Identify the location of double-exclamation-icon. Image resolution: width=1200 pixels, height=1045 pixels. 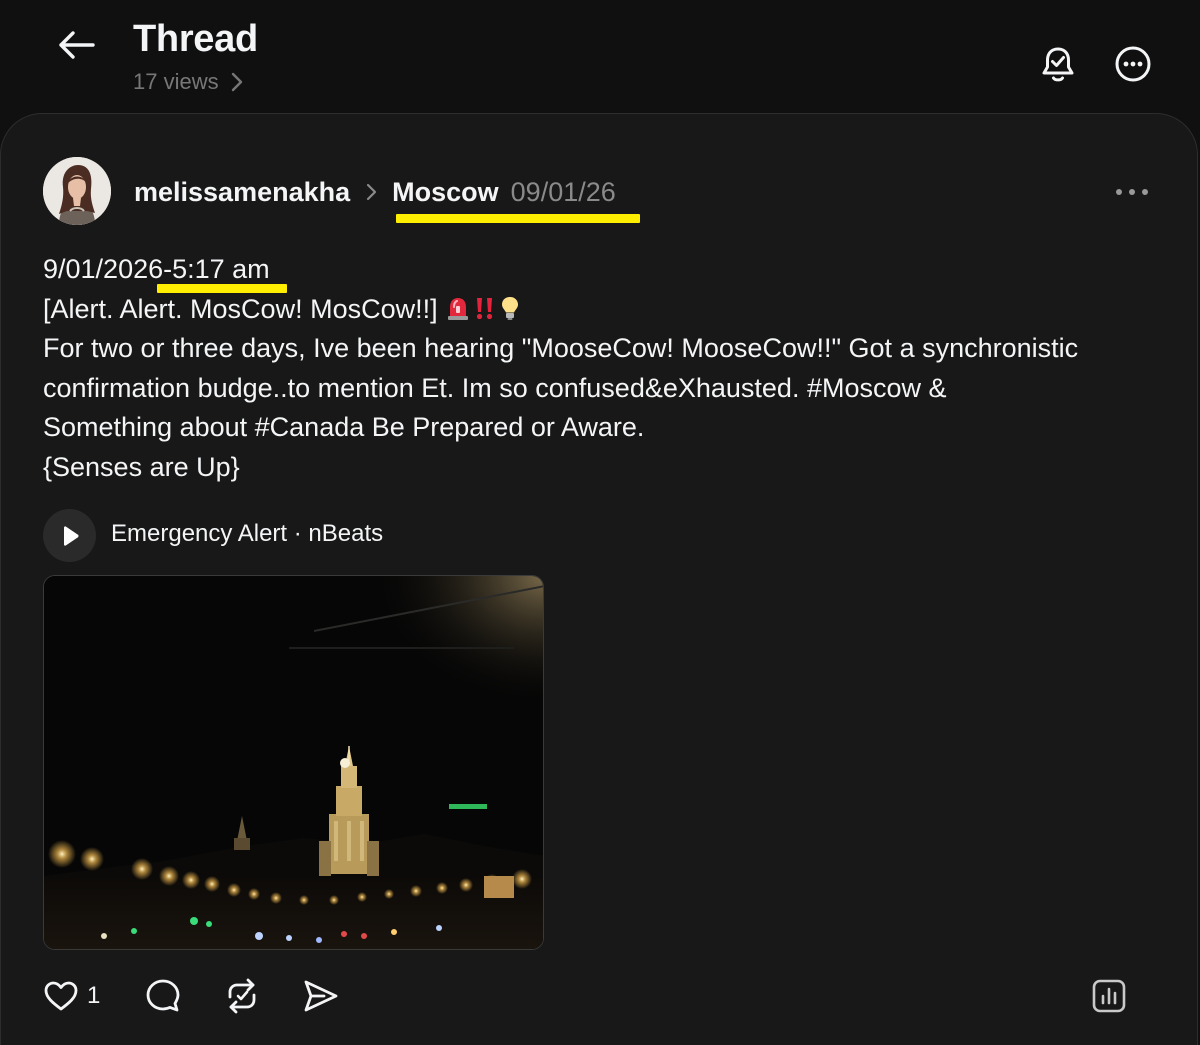
(485, 308).